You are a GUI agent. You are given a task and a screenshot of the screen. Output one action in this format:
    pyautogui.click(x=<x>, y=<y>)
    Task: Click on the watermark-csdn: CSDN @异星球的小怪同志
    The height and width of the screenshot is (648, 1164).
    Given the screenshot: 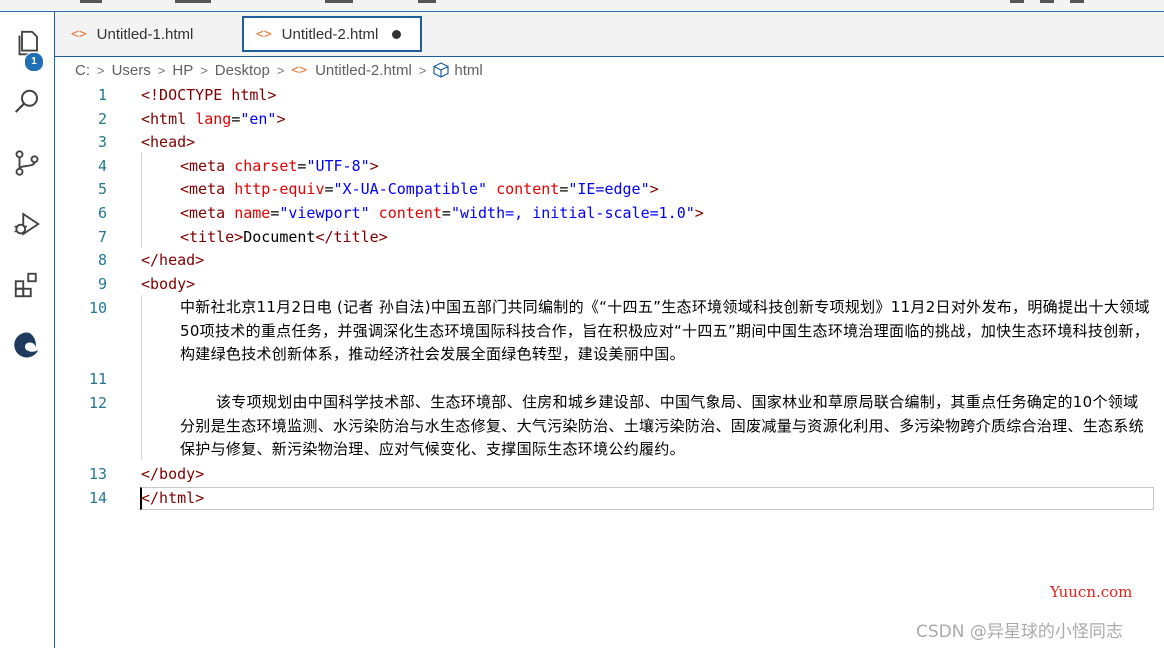 What is the action you would take?
    pyautogui.click(x=1019, y=632)
    